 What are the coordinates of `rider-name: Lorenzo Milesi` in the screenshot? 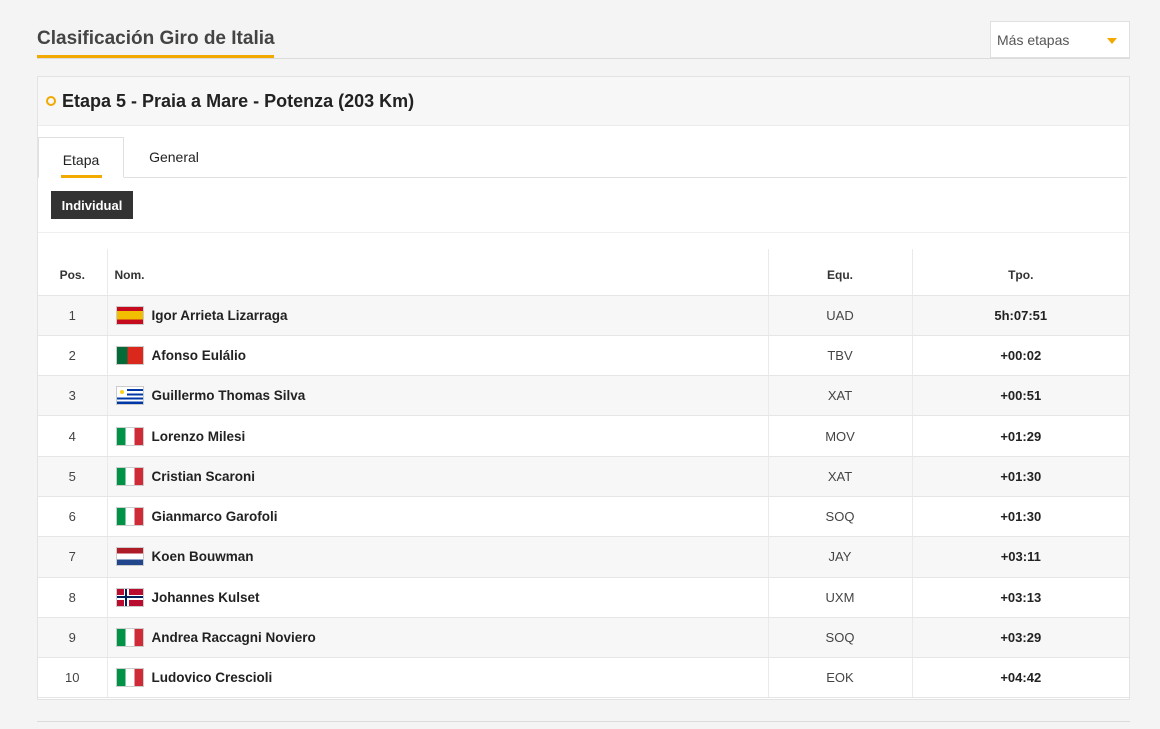 It's located at (199, 436).